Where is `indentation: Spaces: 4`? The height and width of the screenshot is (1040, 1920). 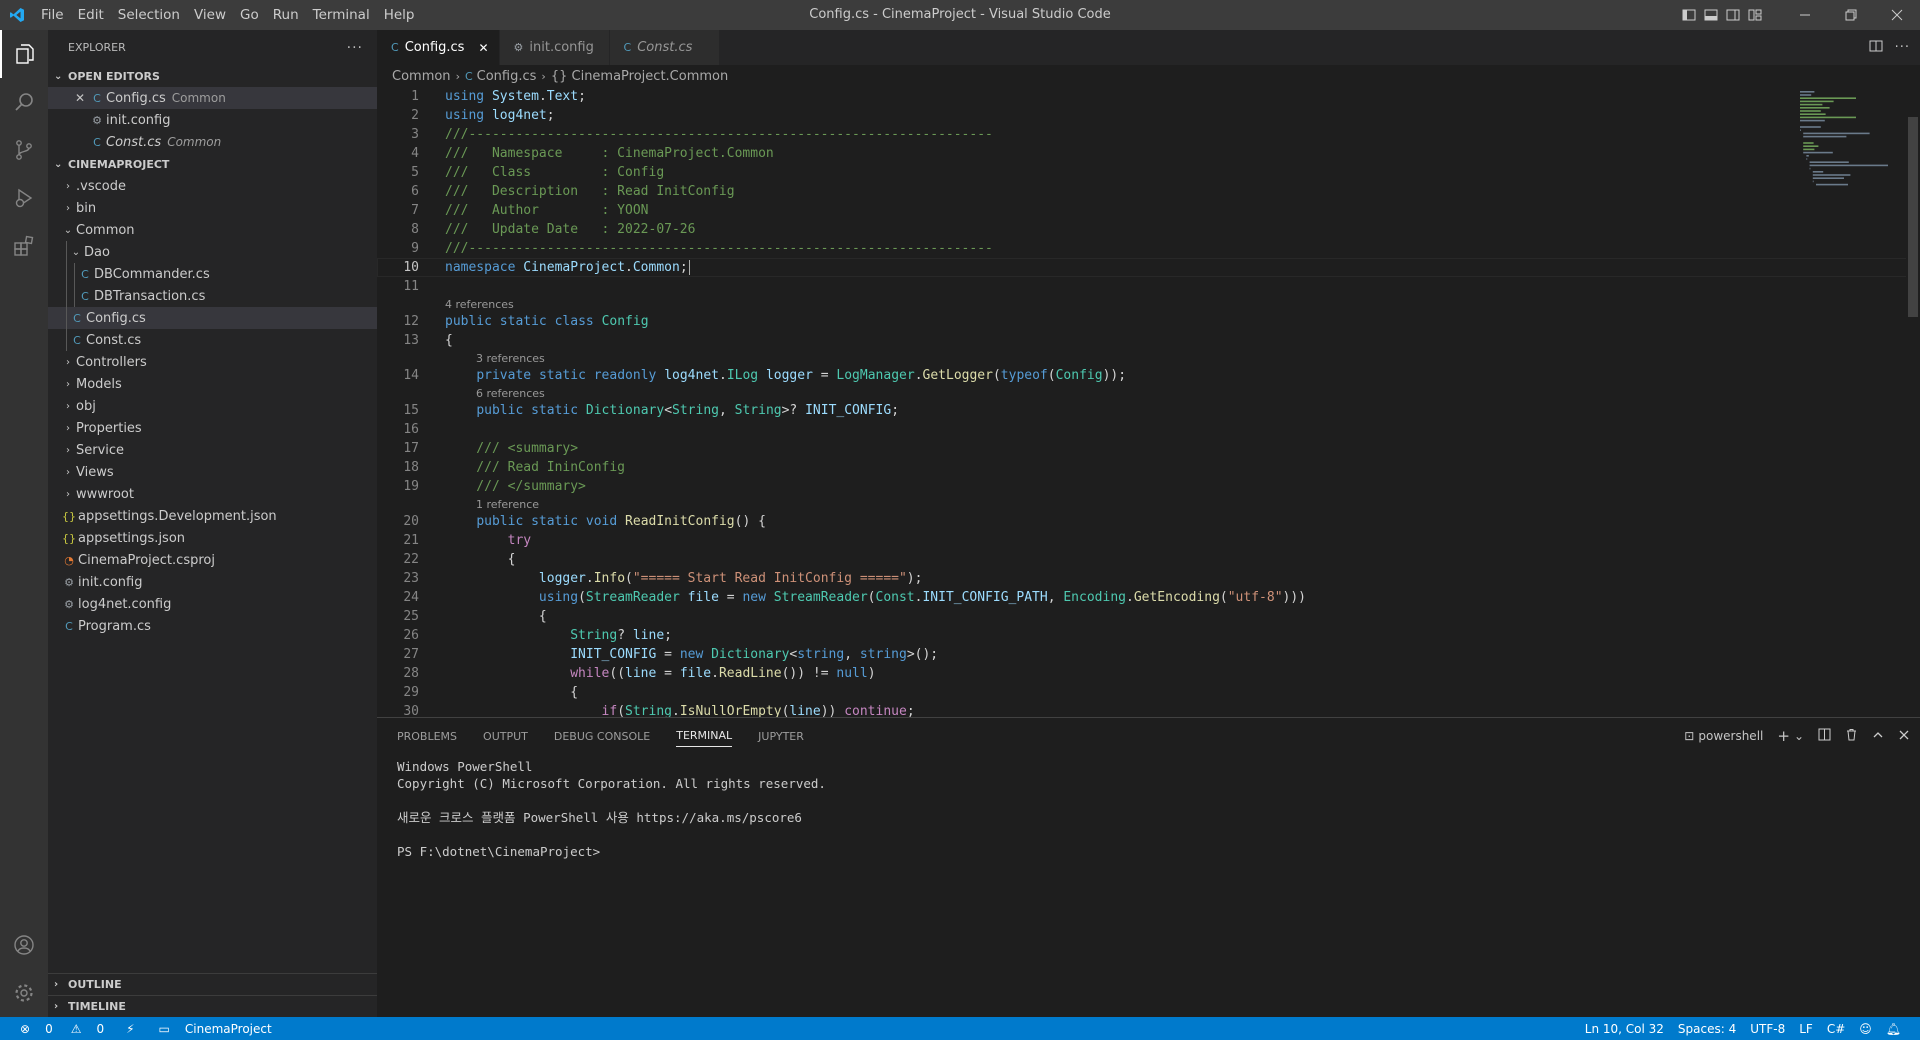
indentation: Spaces: 4 is located at coordinates (1707, 1029).